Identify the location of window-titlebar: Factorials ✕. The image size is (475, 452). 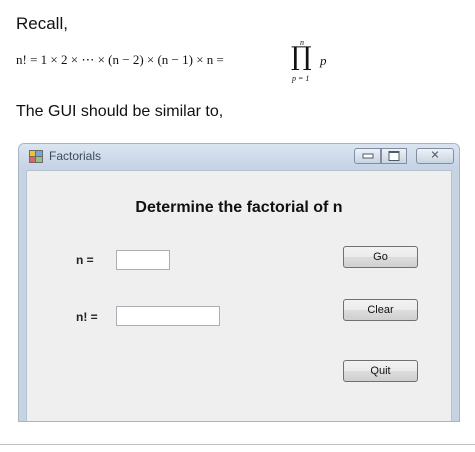
(239, 157).